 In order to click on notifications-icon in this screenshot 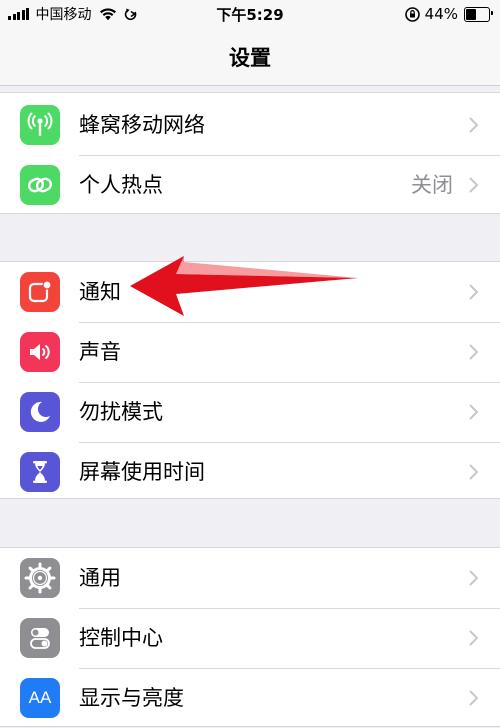, I will do `click(40, 292)`.